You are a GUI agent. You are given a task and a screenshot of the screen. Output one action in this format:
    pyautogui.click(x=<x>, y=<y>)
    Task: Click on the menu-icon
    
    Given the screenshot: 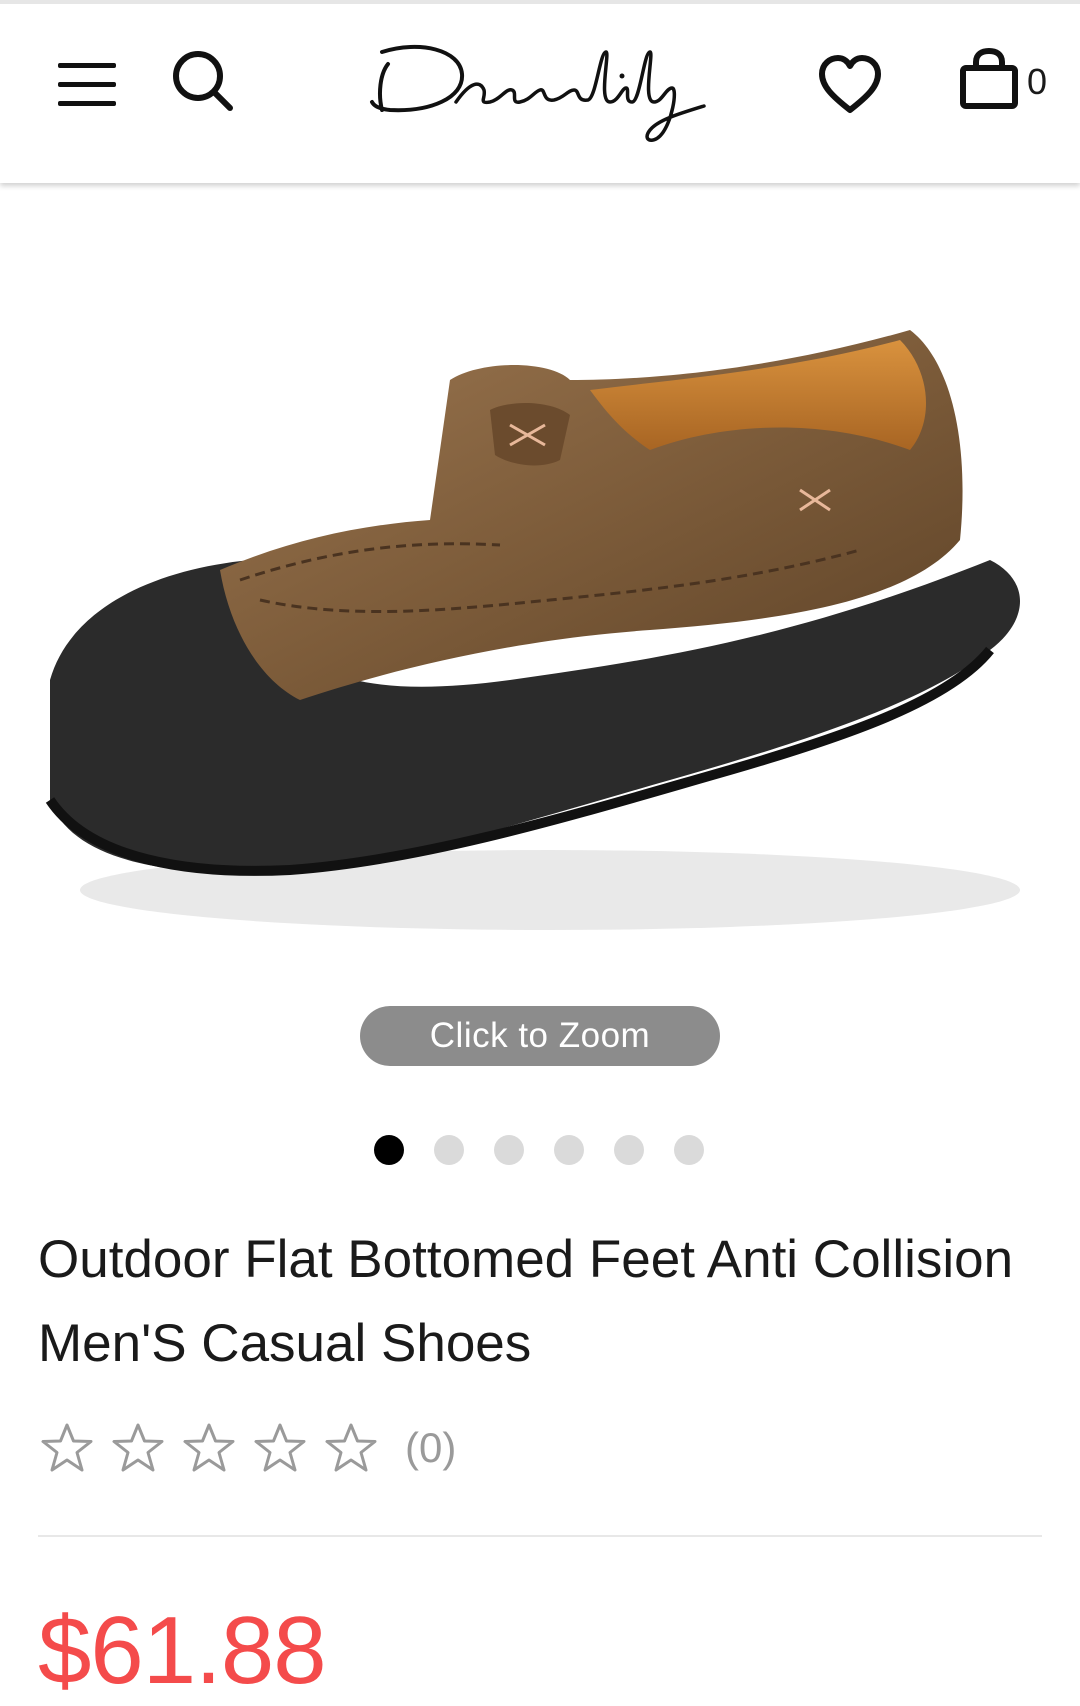 What is the action you would take?
    pyautogui.click(x=88, y=85)
    